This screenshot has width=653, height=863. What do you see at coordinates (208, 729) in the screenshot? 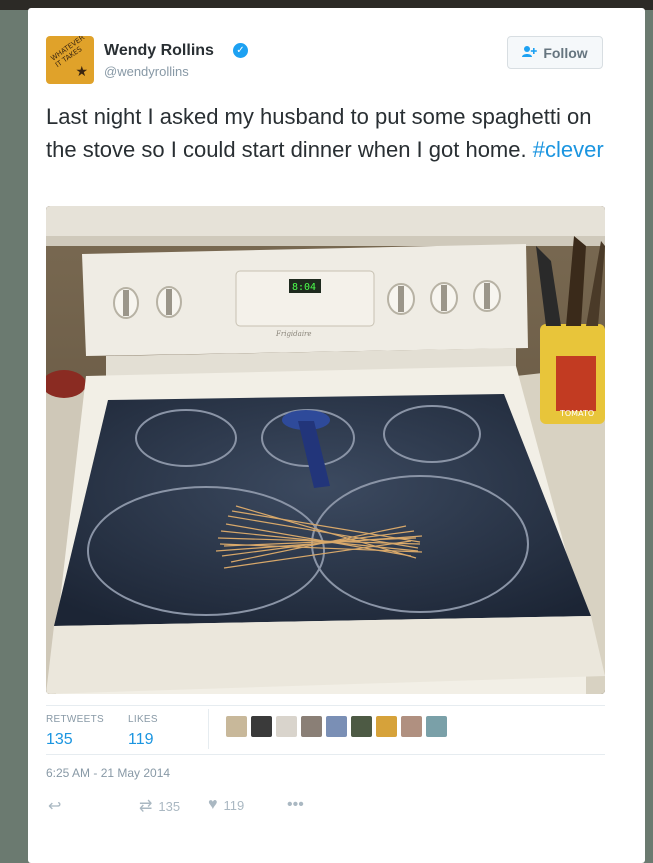
I see `stats-divider` at bounding box center [208, 729].